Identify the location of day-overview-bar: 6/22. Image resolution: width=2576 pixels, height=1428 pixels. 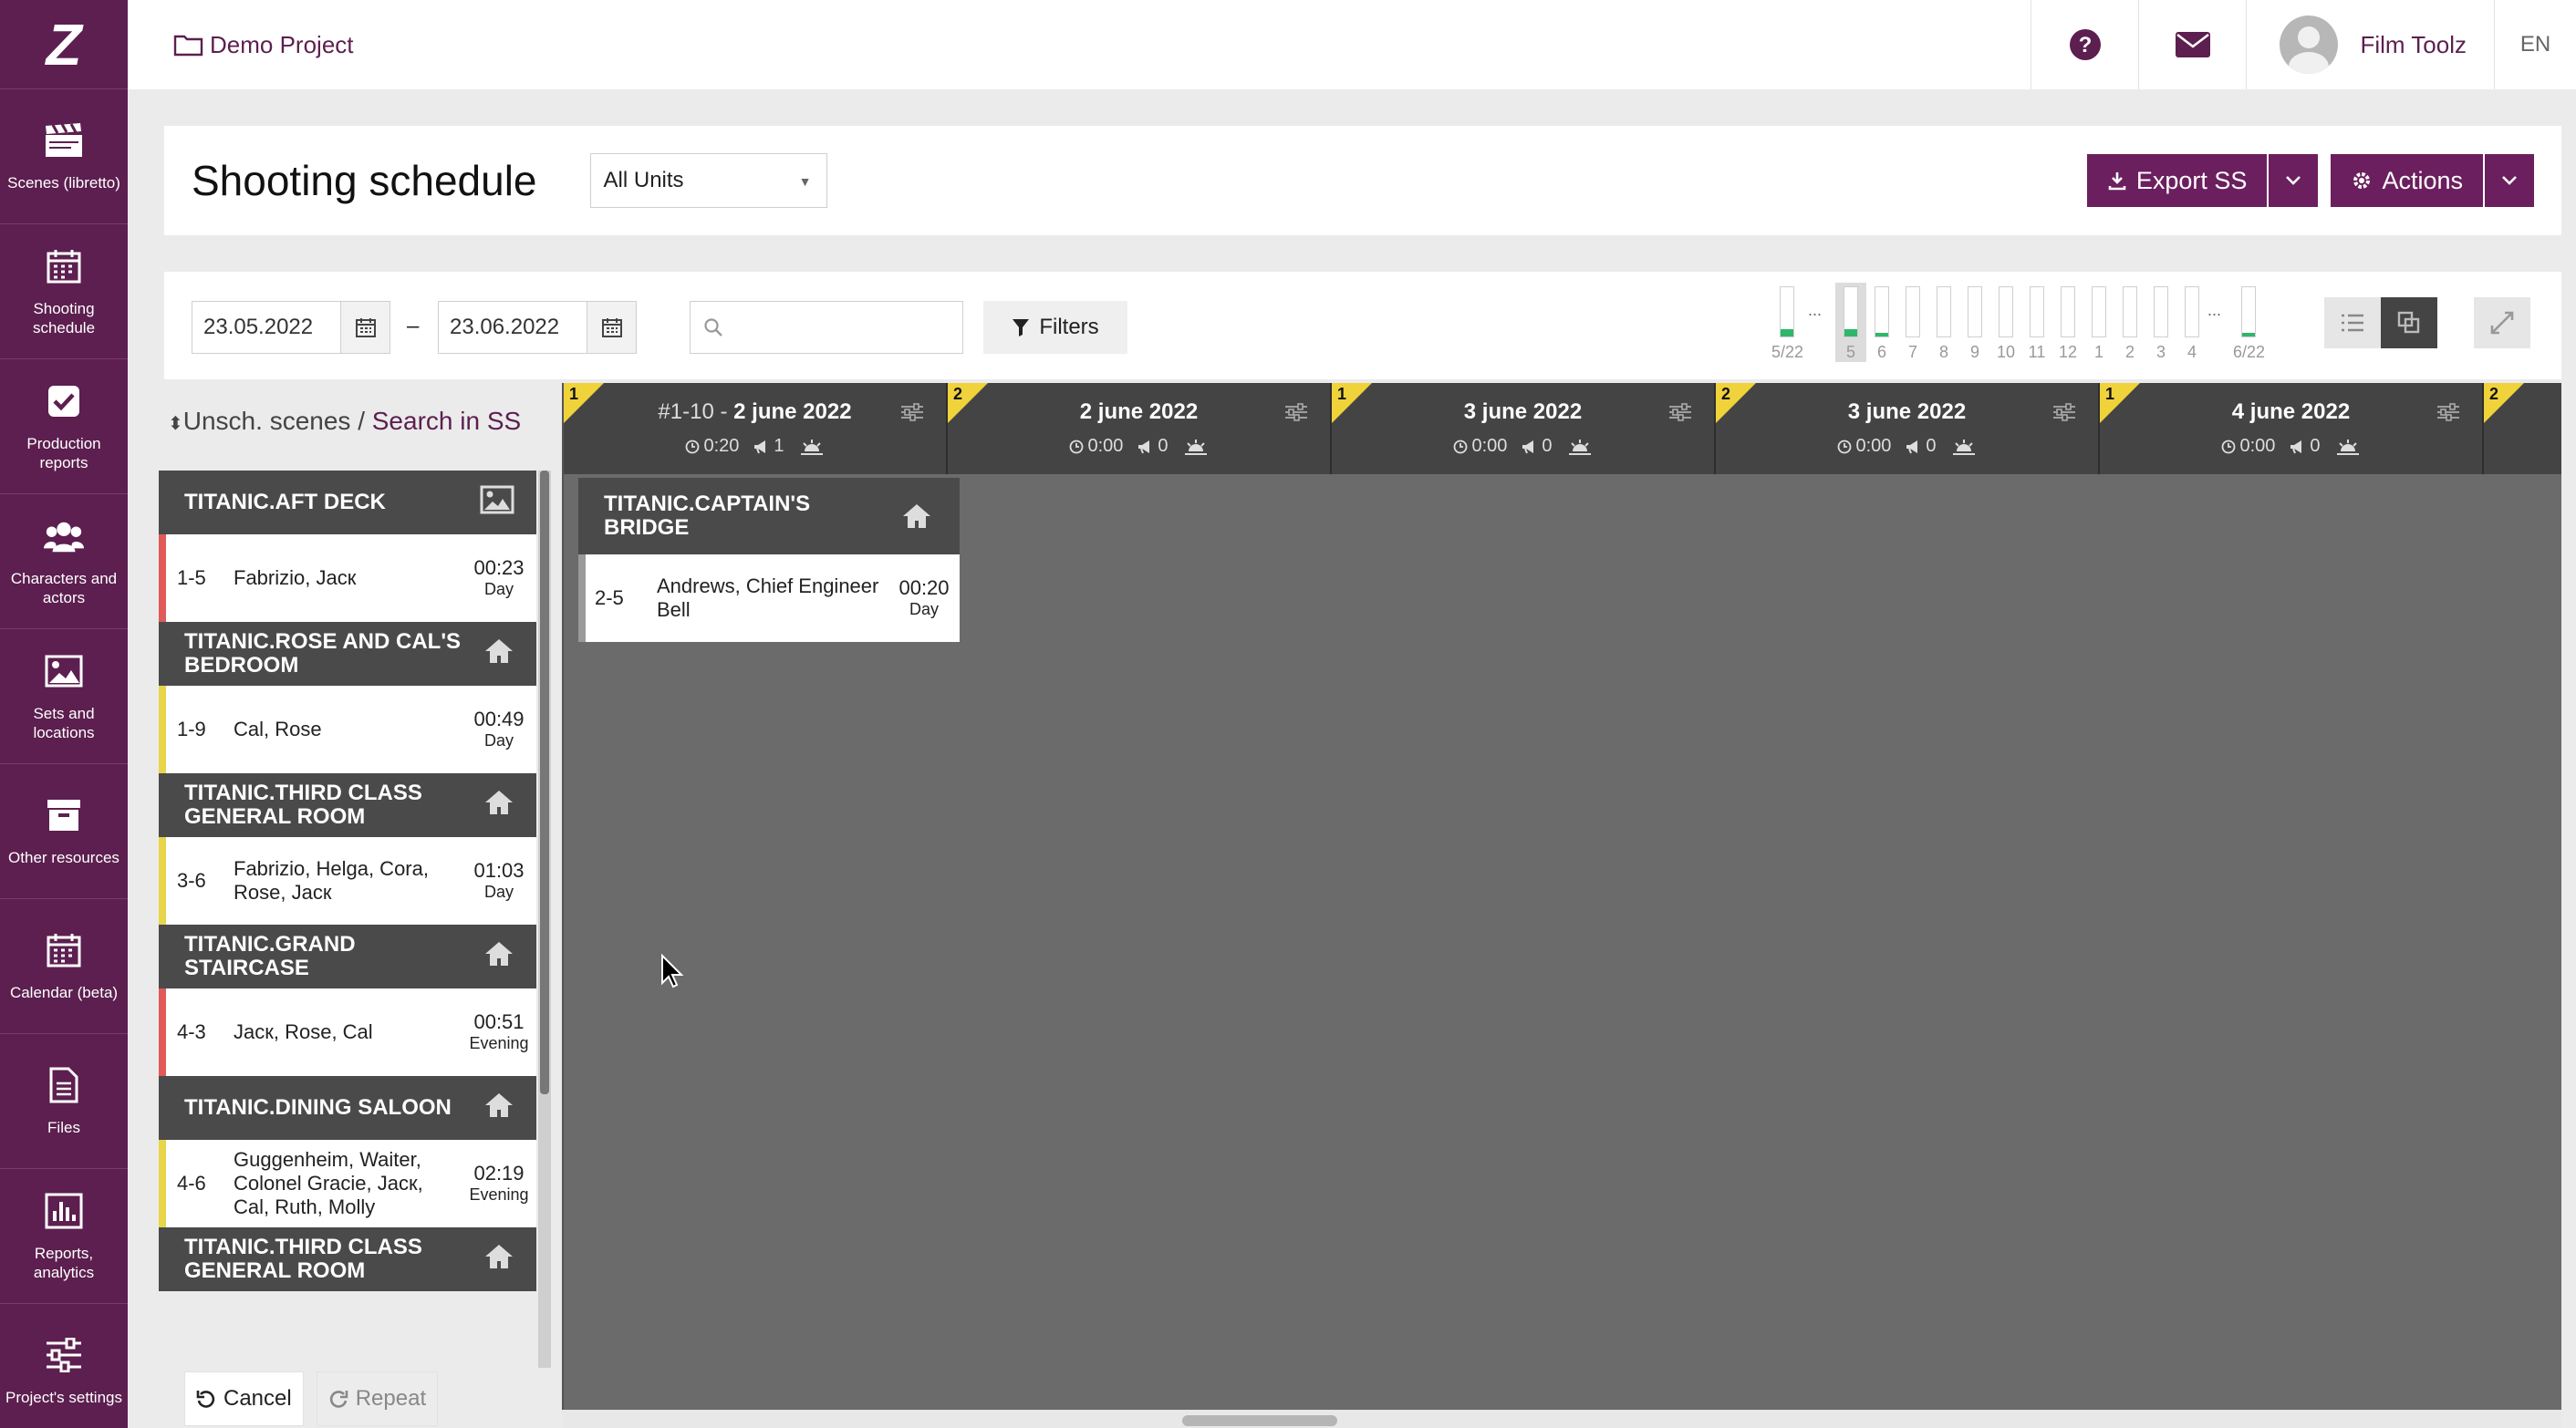
(2249, 323).